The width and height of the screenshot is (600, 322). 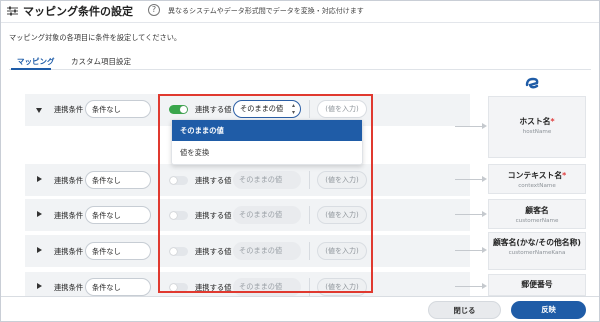 What do you see at coordinates (31, 69) in the screenshot?
I see `active-tab-indicator` at bounding box center [31, 69].